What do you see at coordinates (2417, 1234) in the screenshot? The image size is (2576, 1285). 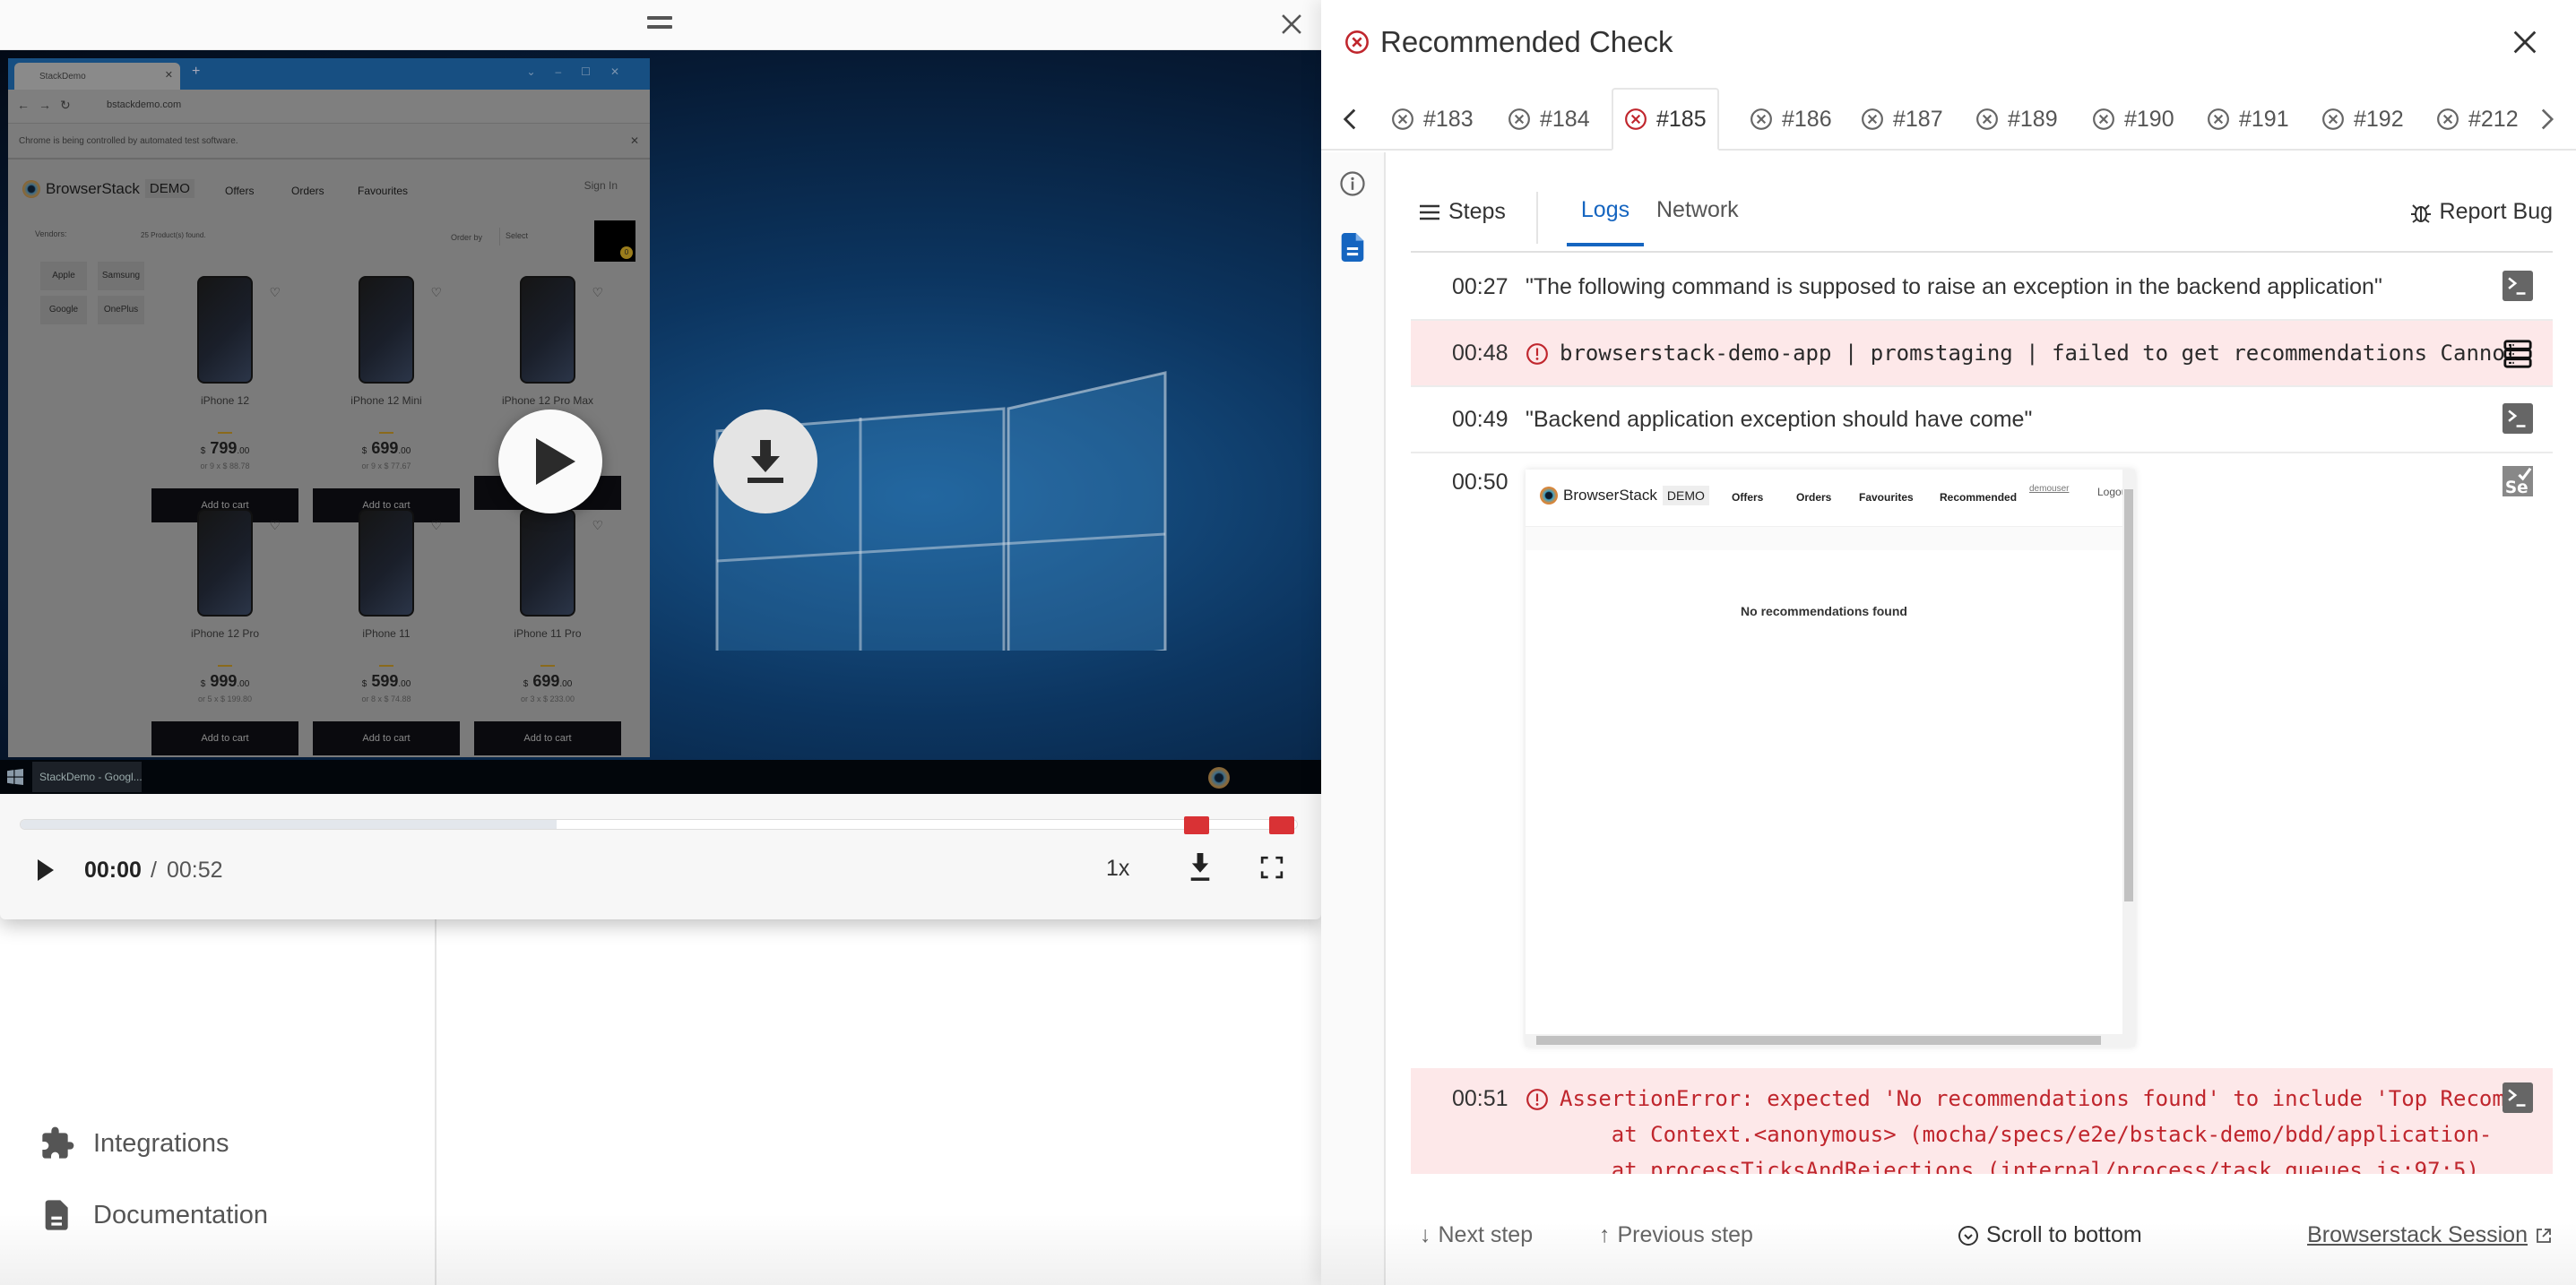 I see `session-link-label: Browserstack Session` at bounding box center [2417, 1234].